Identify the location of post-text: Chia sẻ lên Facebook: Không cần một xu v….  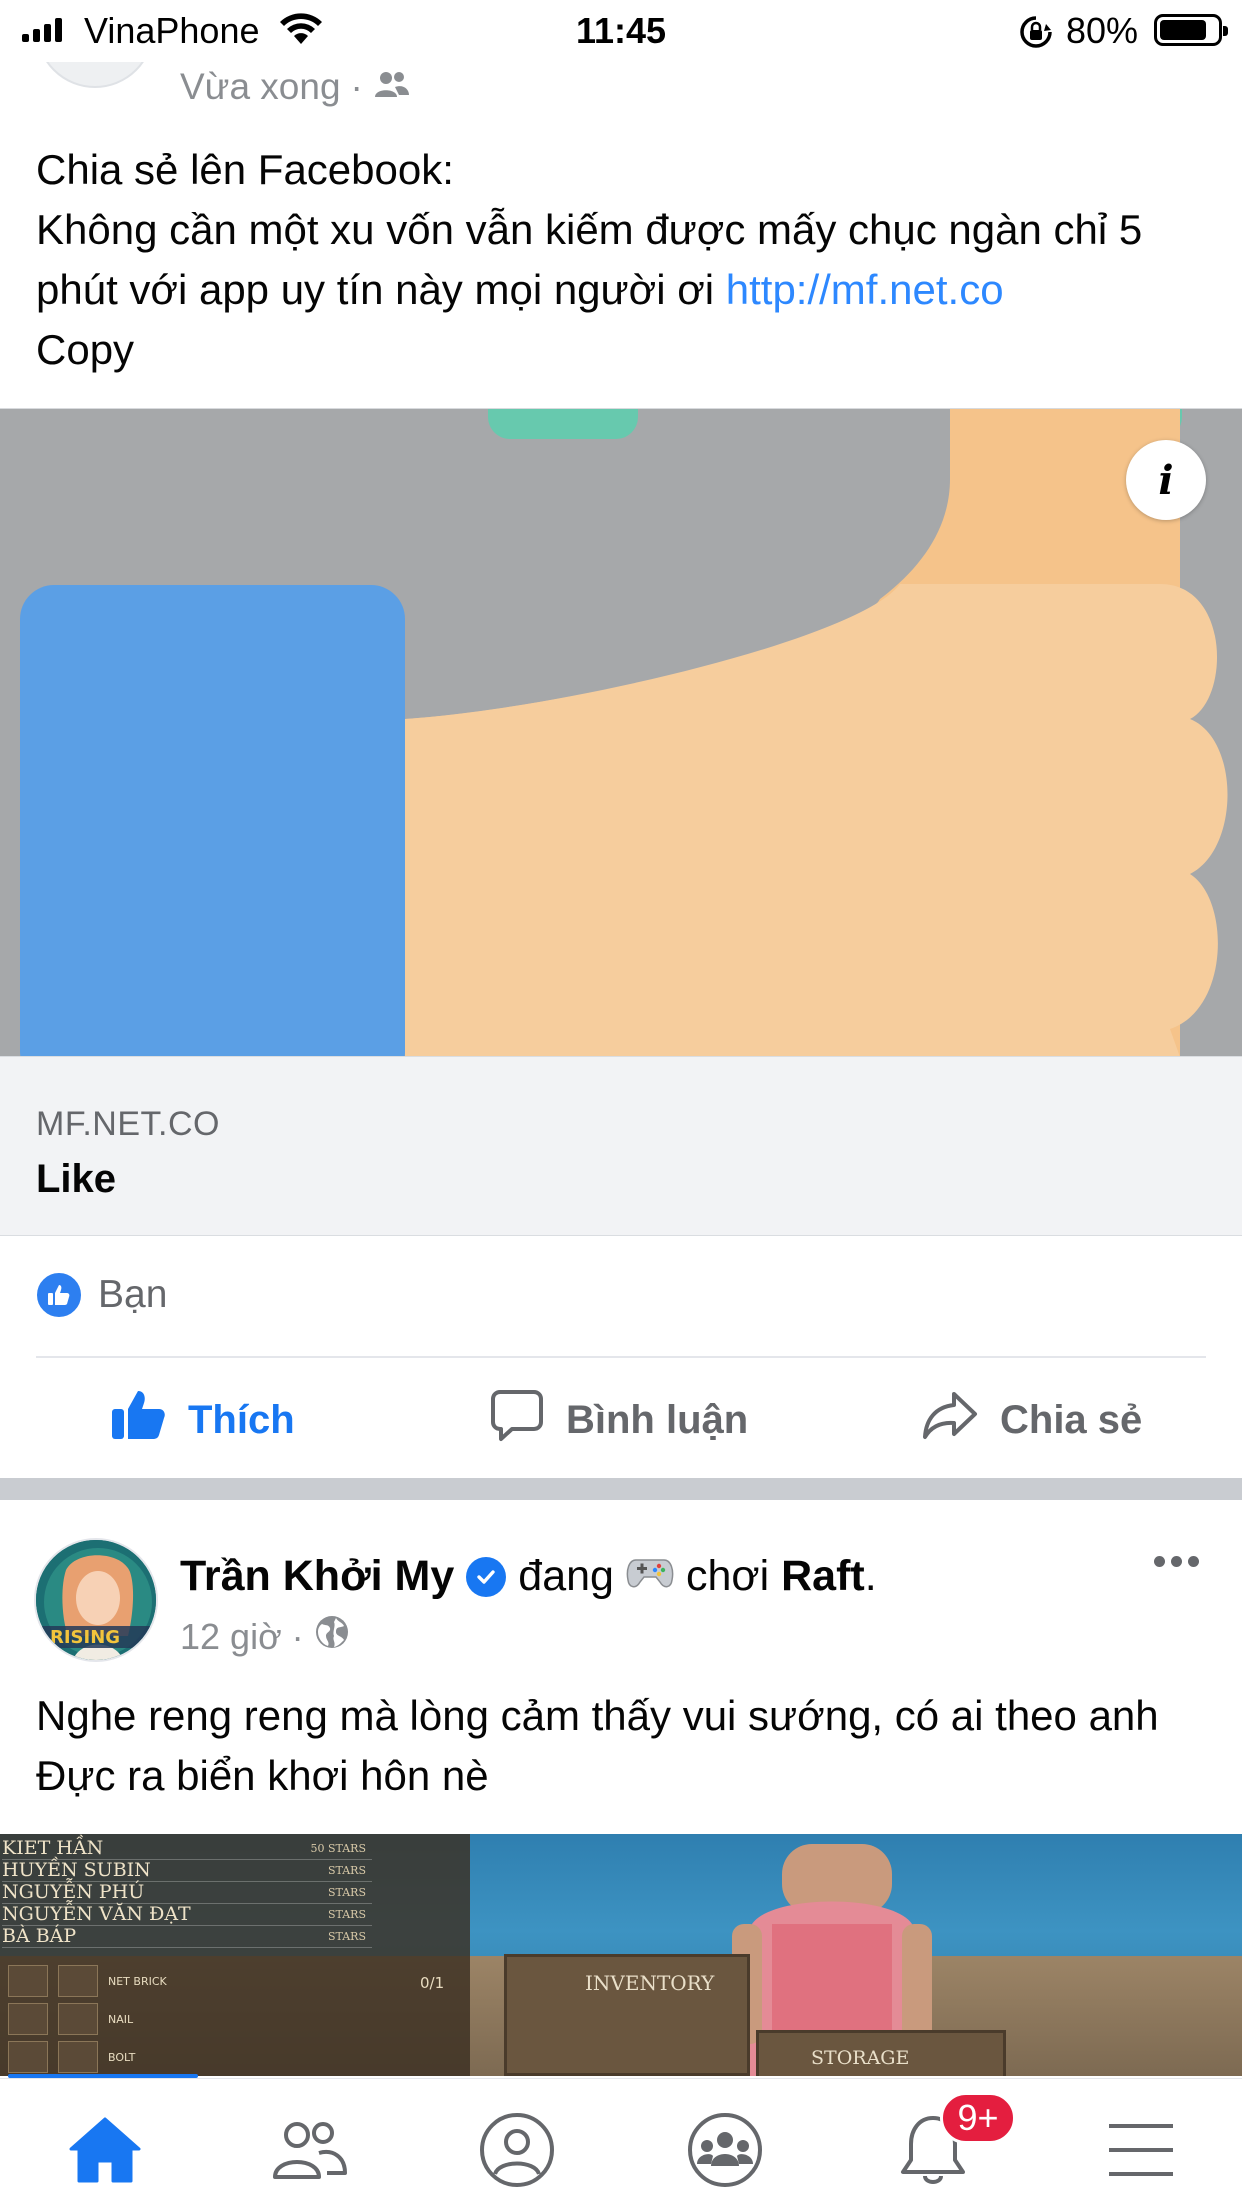
(626, 260).